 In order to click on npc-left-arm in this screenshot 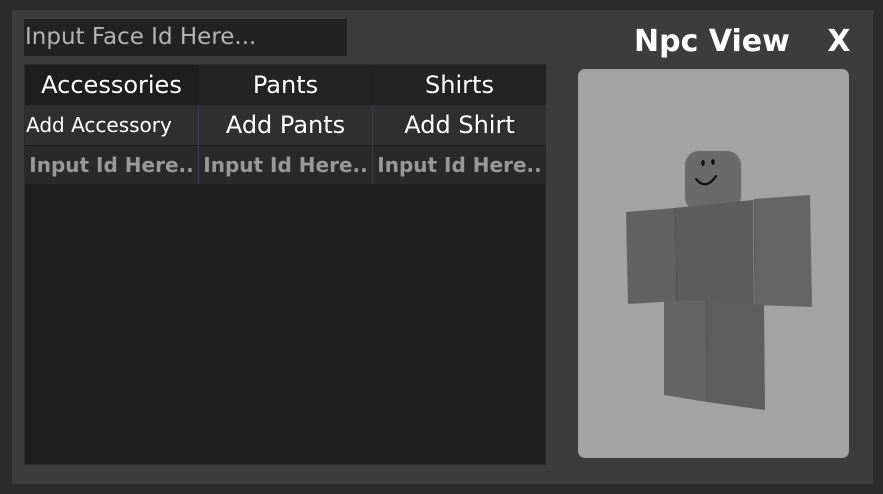, I will do `click(651, 256)`.